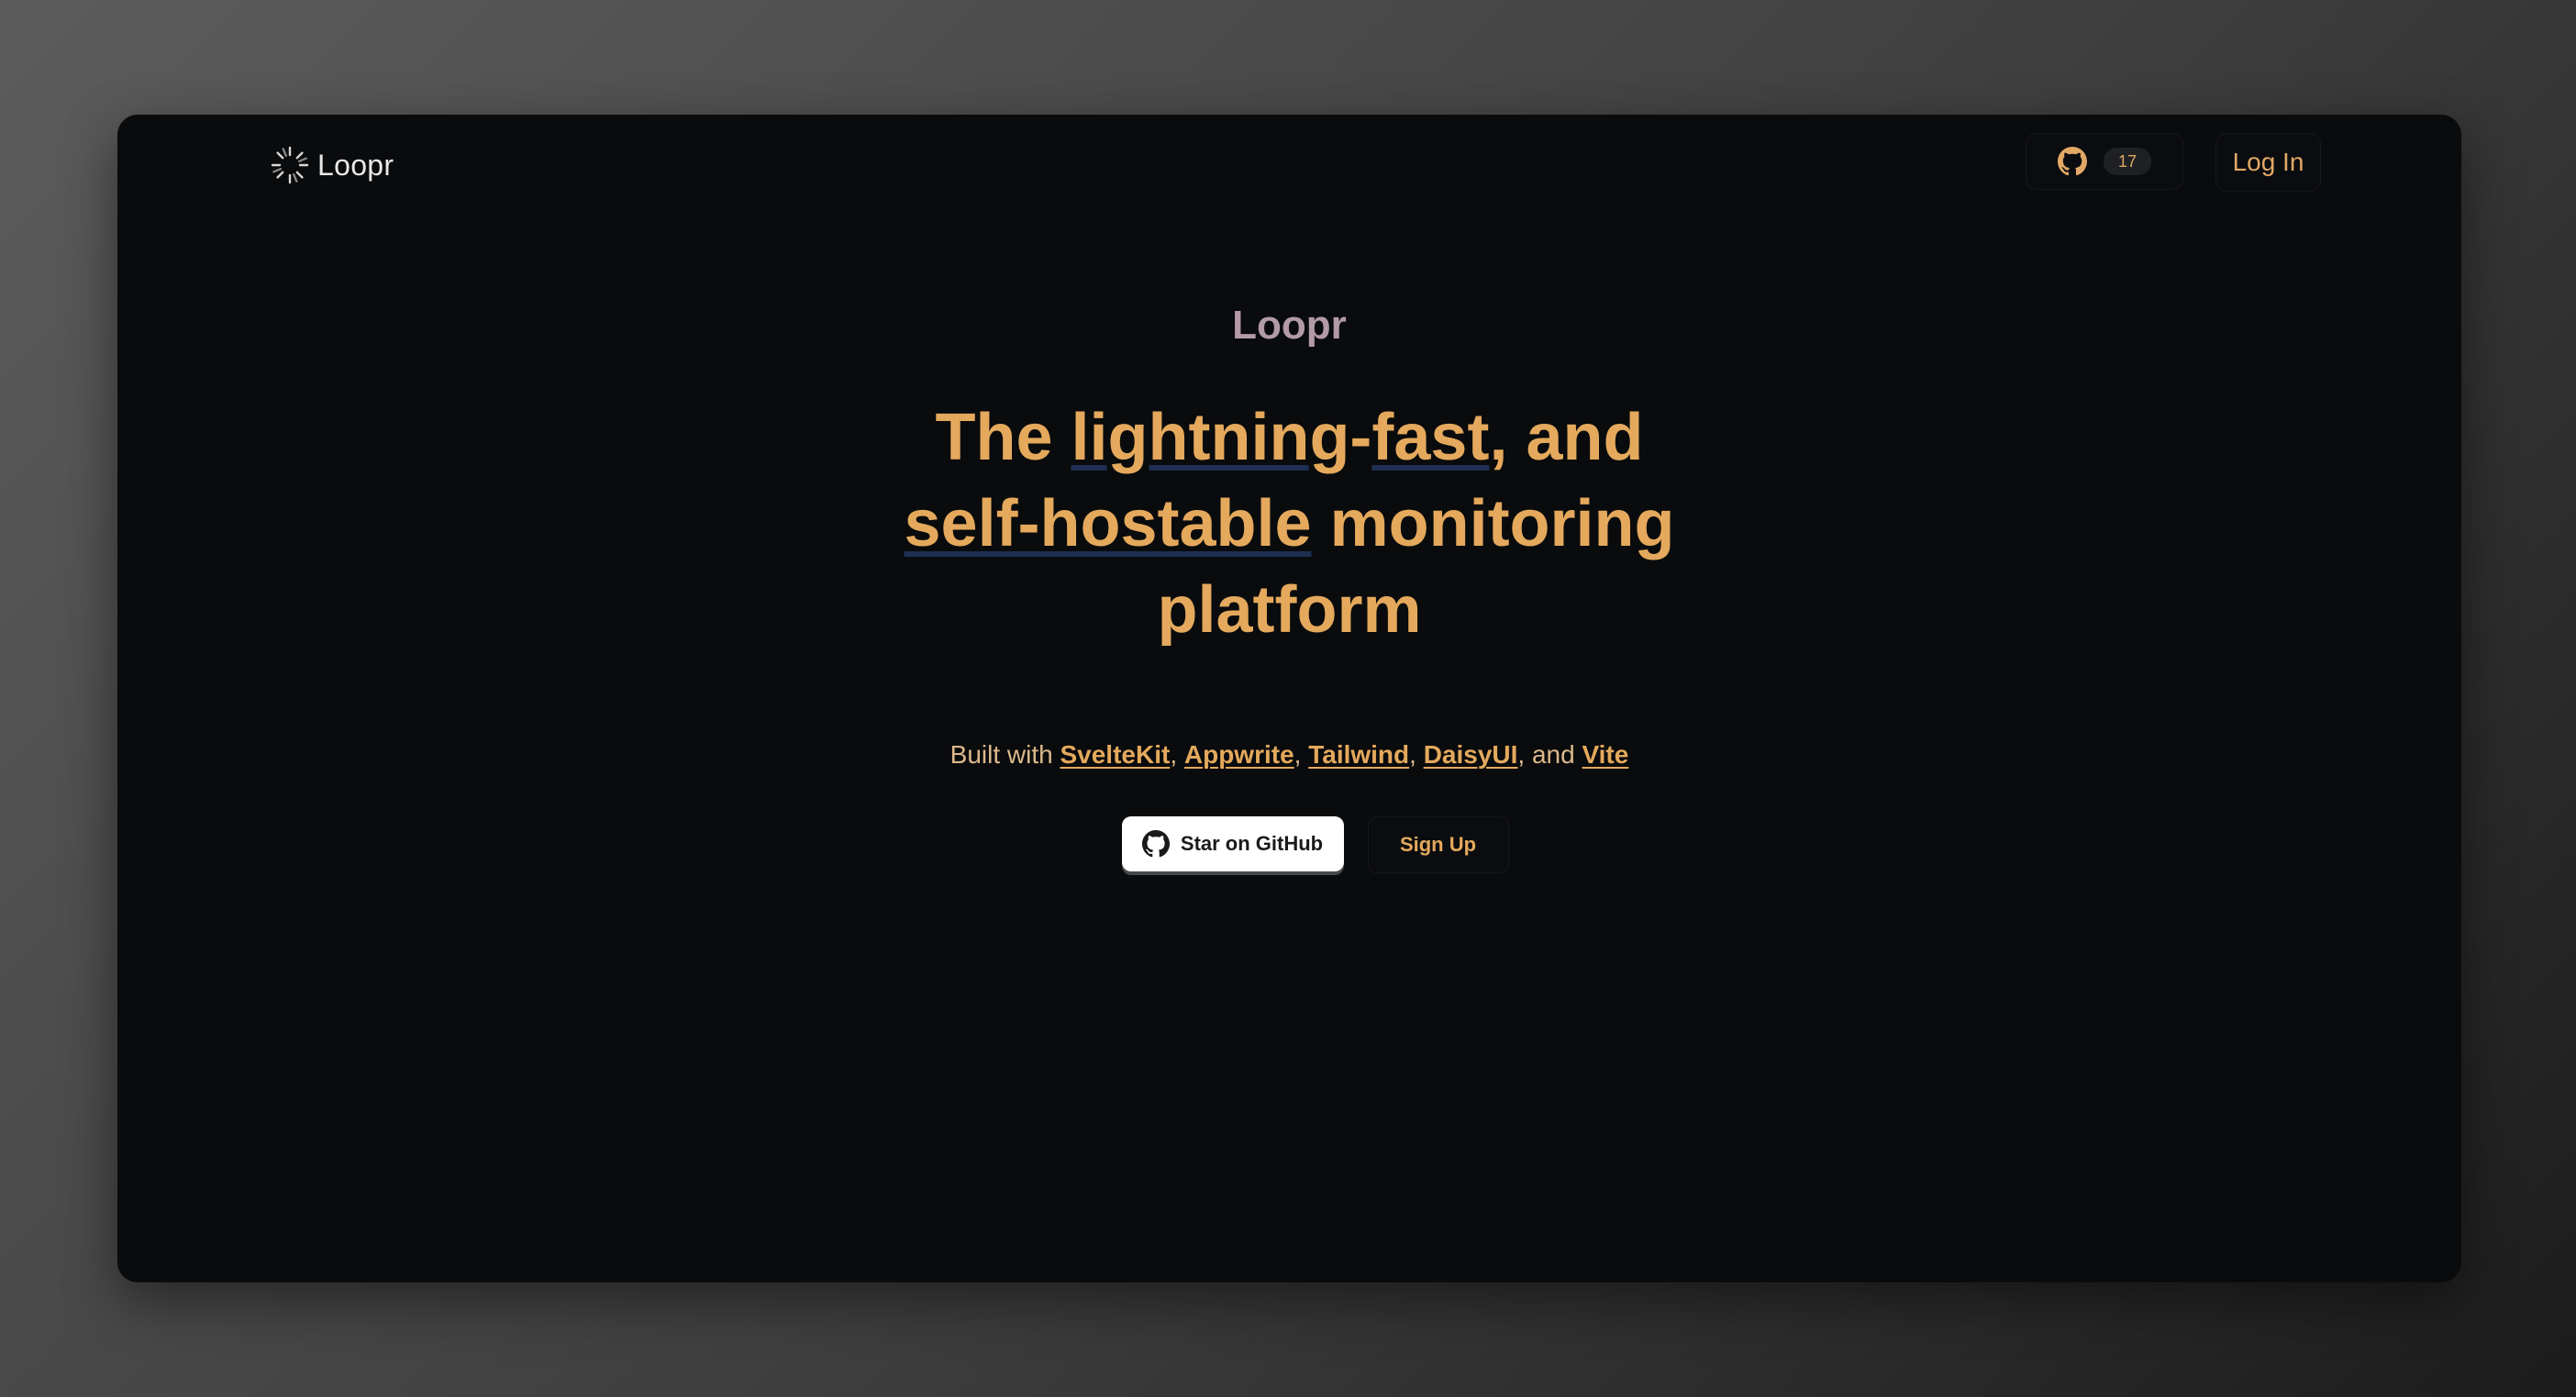 Image resolution: width=2576 pixels, height=1397 pixels. Describe the element at coordinates (1566, 437) in the screenshot. I see `hero-title-and: , and` at that location.